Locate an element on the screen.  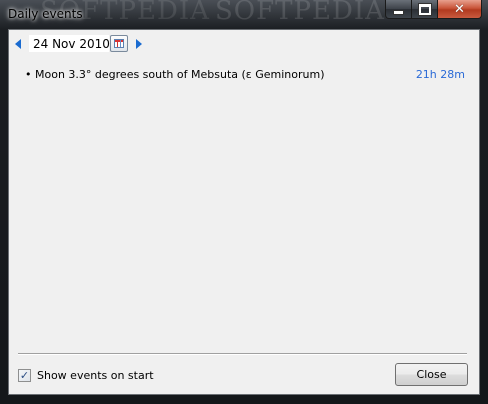
window-title: Daily events is located at coordinates (45, 14).